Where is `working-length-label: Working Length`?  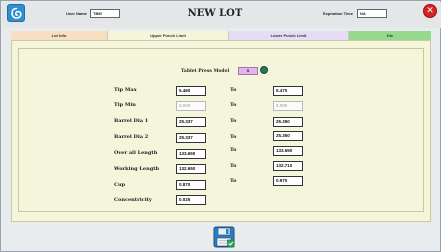
working-length-label: Working Length is located at coordinates (137, 169).